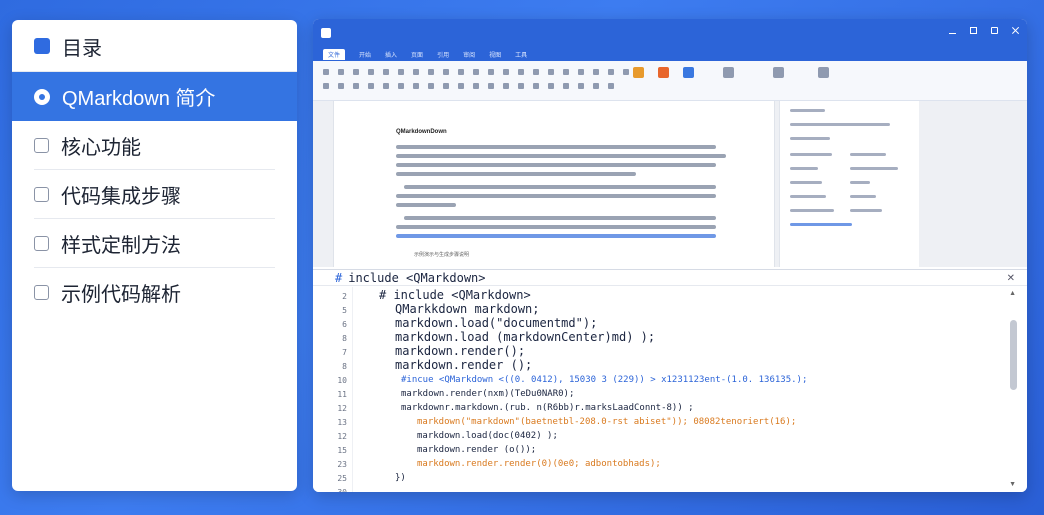  Describe the element at coordinates (344, 338) in the screenshot. I see `line-number: 8` at that location.